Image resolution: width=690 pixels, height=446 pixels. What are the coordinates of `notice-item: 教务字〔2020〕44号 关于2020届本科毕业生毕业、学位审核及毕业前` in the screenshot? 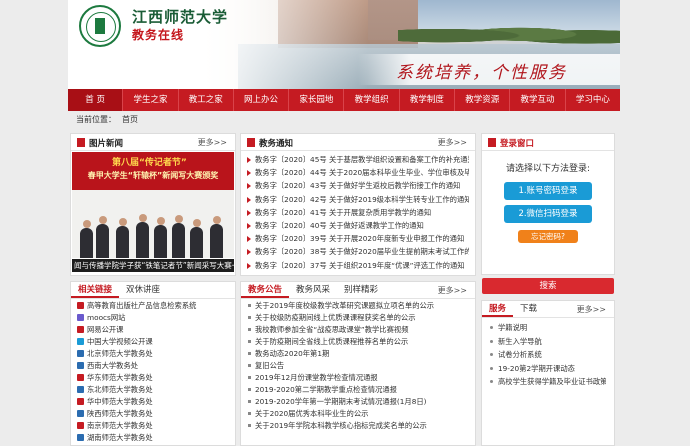 It's located at (358, 172).